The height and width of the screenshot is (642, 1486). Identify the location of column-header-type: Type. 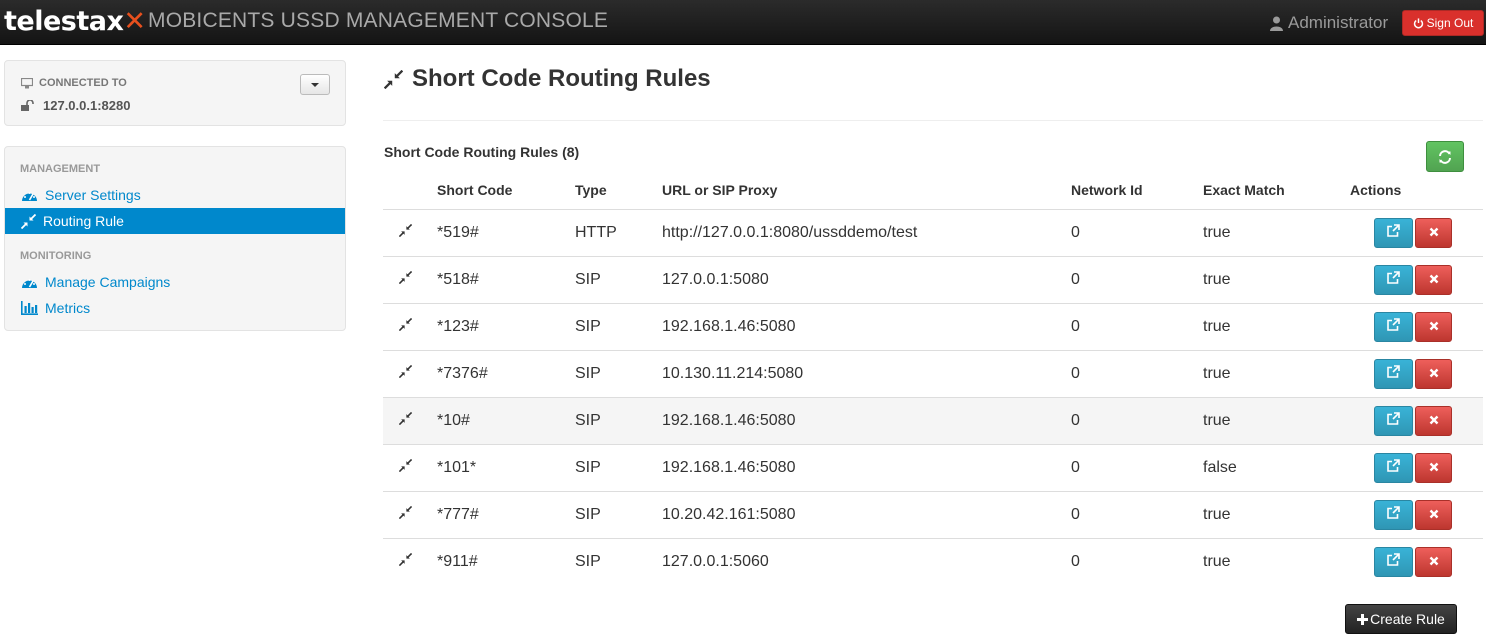
(618, 191).